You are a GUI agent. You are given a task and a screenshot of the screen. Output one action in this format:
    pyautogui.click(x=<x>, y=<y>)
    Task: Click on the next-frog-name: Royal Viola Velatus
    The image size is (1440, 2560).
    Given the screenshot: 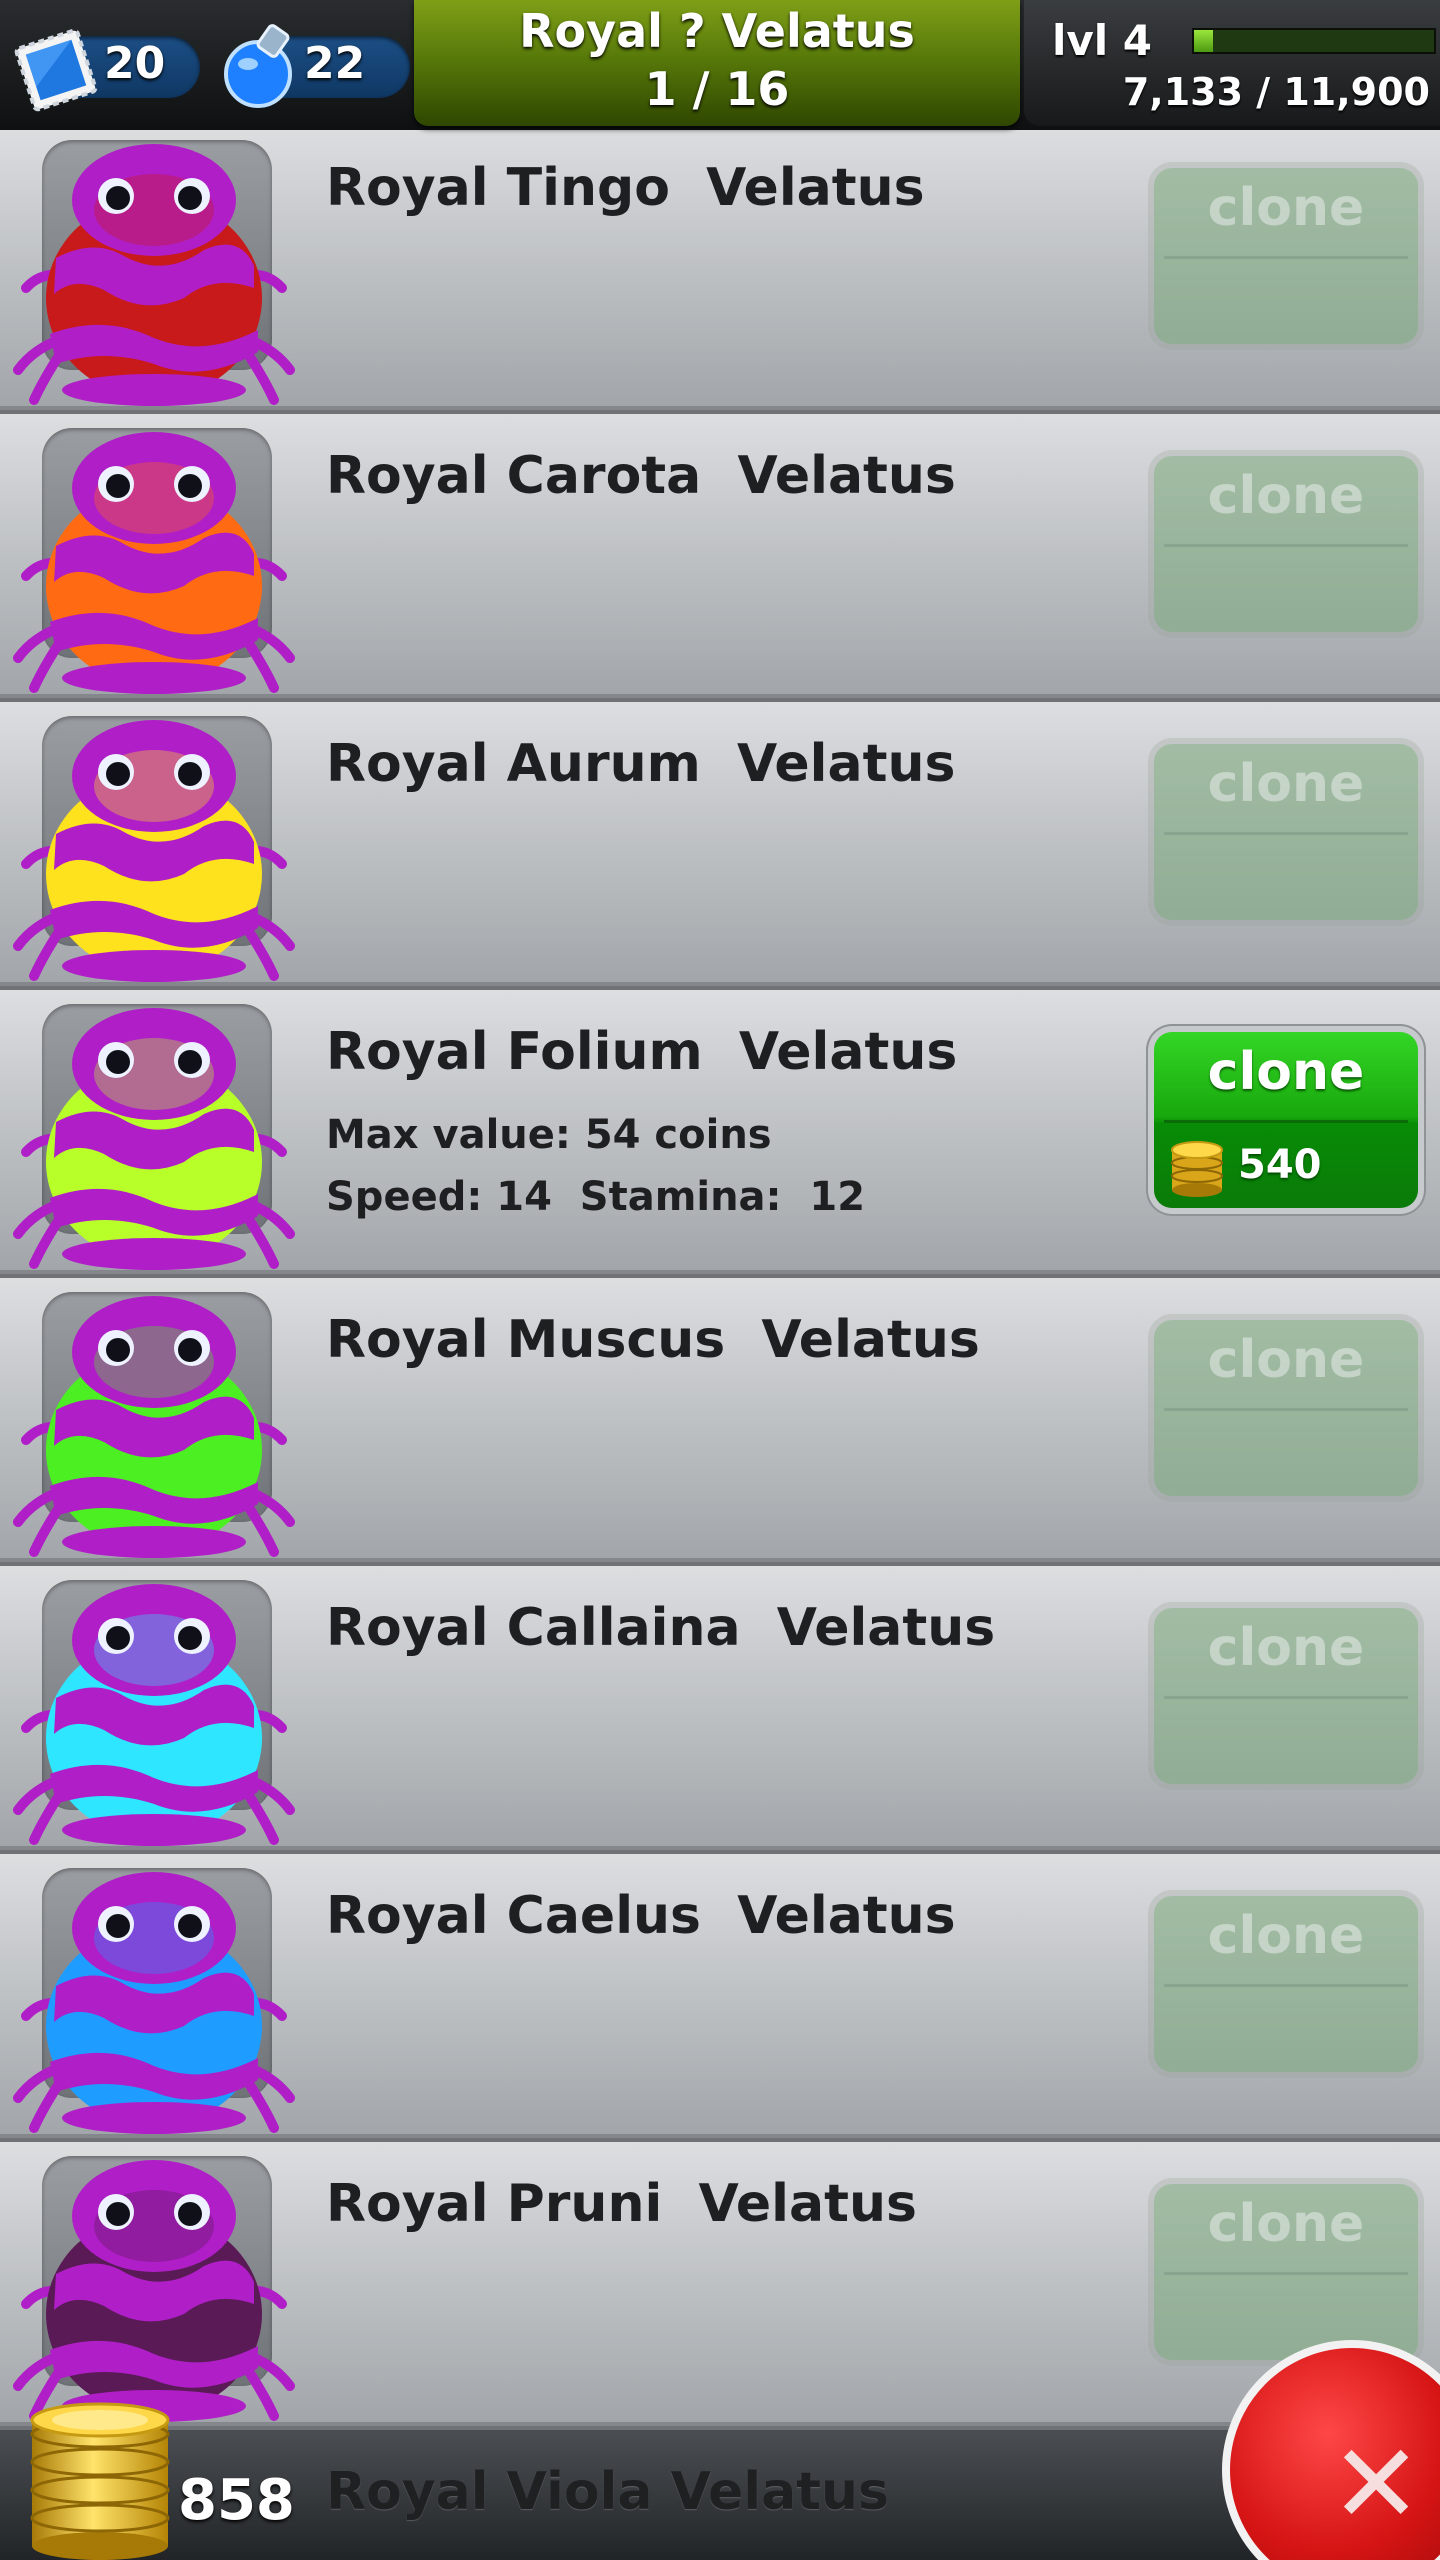 What is the action you would take?
    pyautogui.click(x=607, y=2492)
    